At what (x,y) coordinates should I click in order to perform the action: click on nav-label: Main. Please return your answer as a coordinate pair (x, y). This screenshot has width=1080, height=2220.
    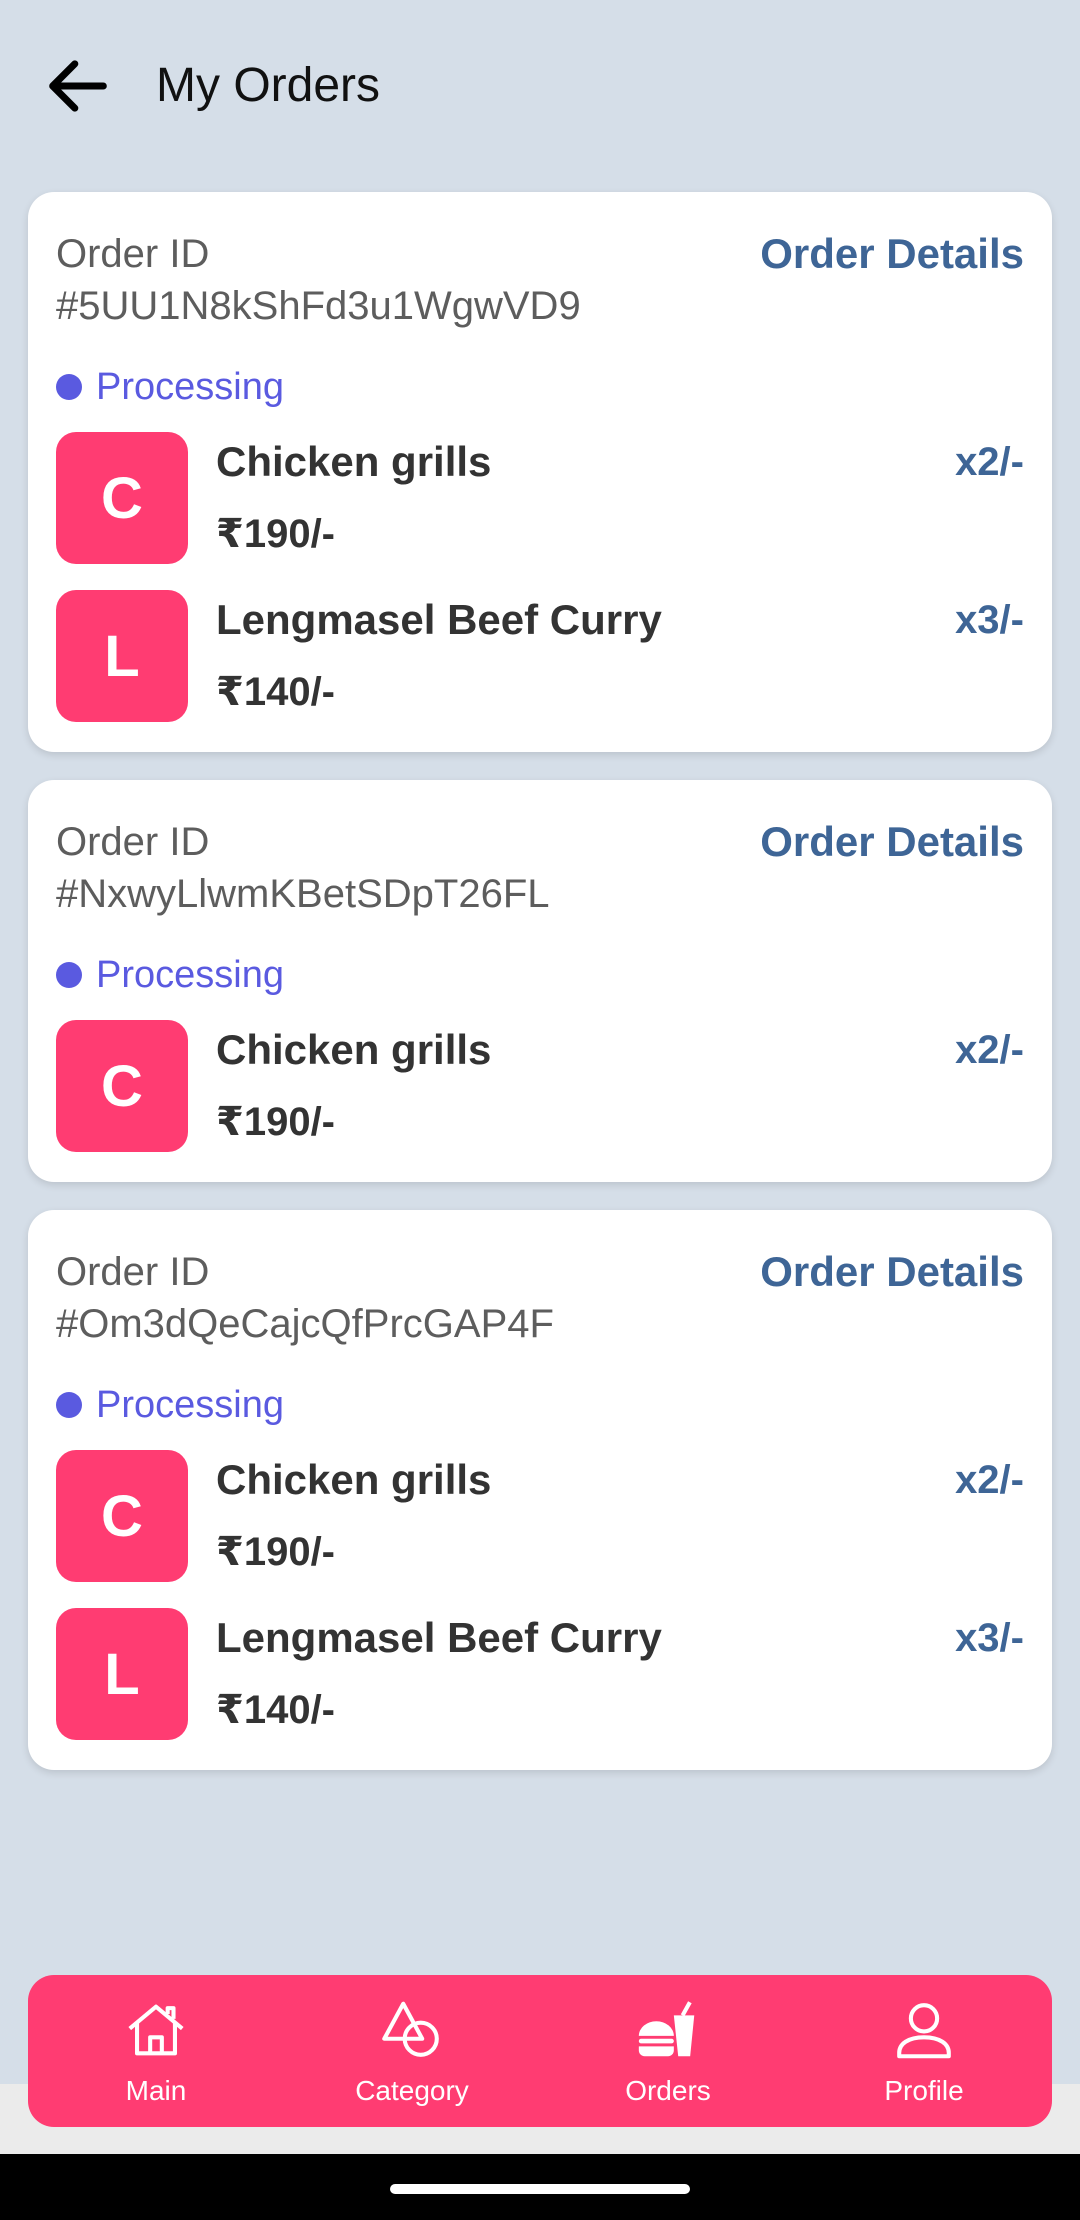
    Looking at the image, I should click on (156, 2090).